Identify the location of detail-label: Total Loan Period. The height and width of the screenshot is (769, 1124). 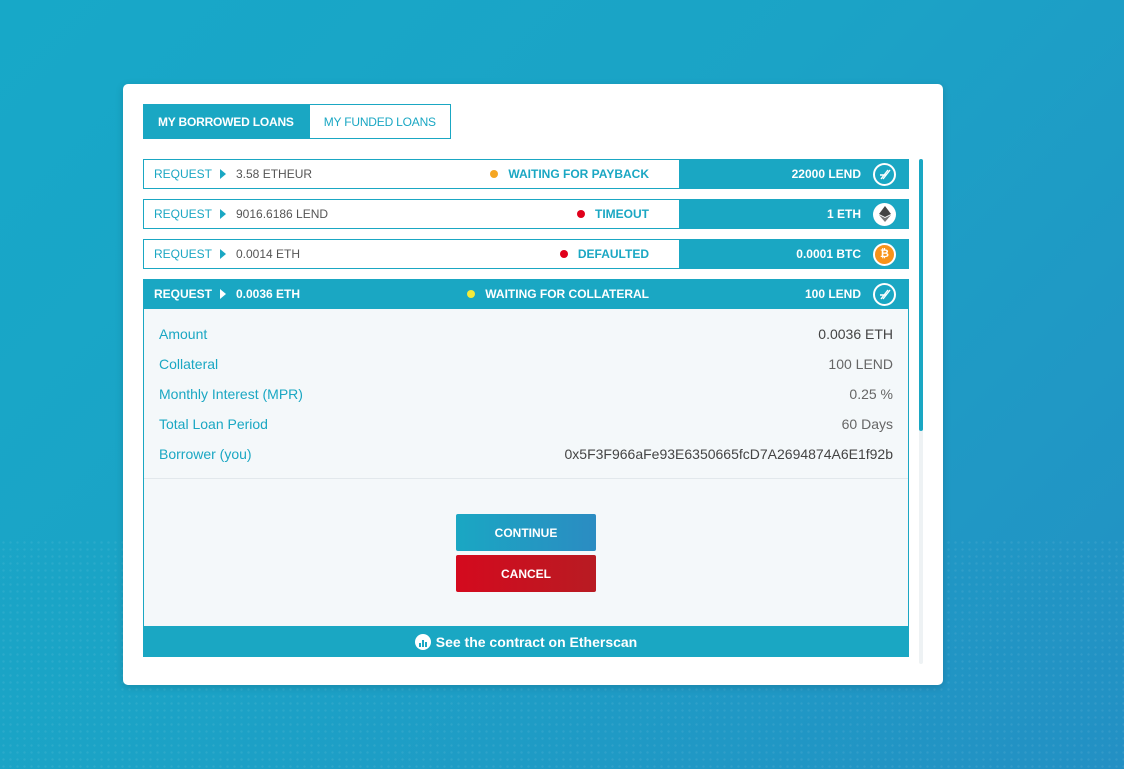
(213, 424).